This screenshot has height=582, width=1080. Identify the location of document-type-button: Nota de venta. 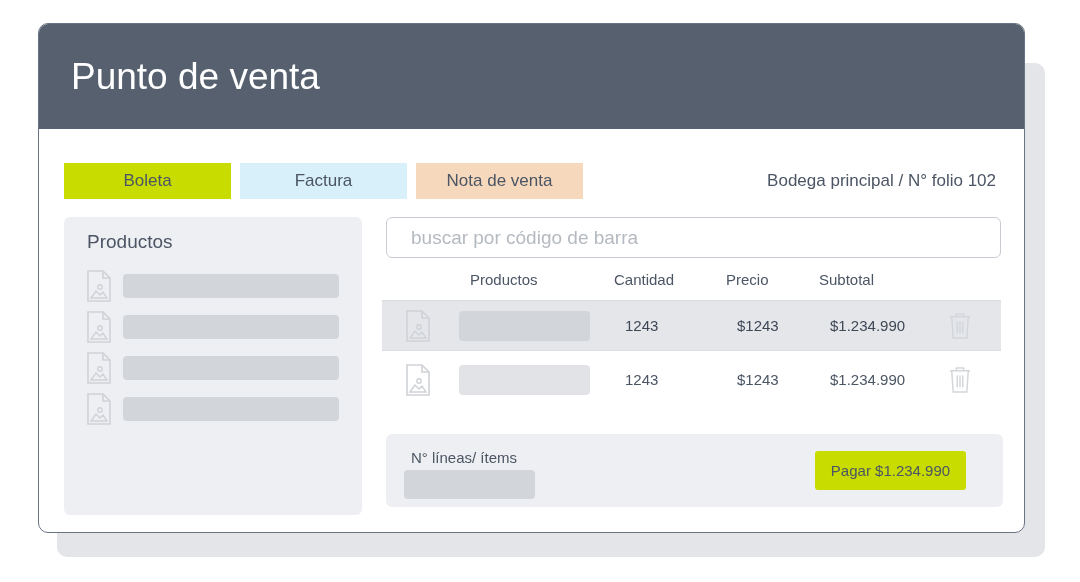
(499, 181).